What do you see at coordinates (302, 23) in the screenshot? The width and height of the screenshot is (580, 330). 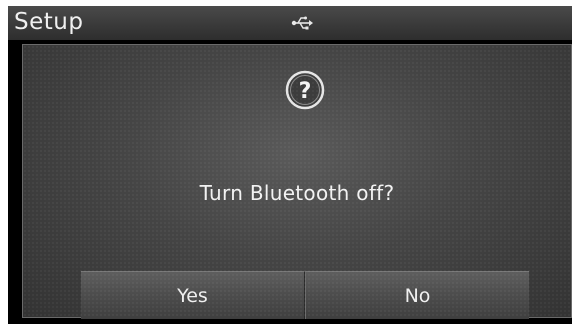 I see `usb-icon` at bounding box center [302, 23].